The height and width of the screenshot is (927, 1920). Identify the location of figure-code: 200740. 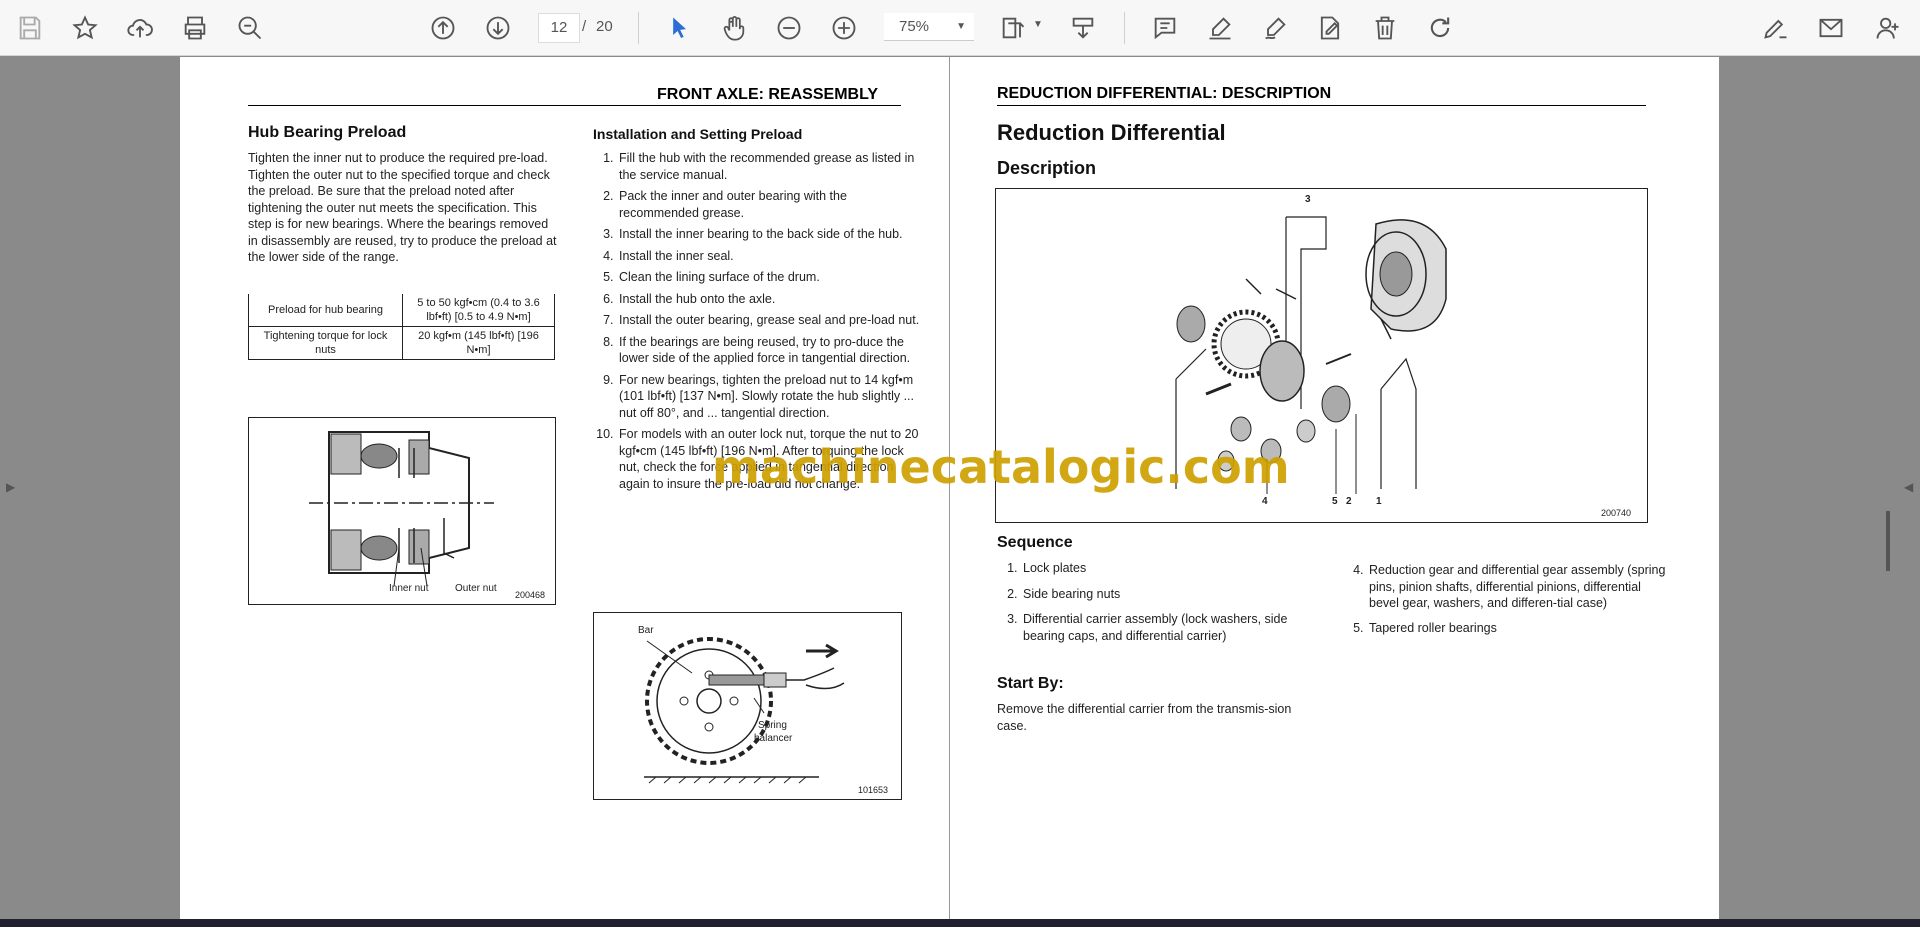
(1616, 513).